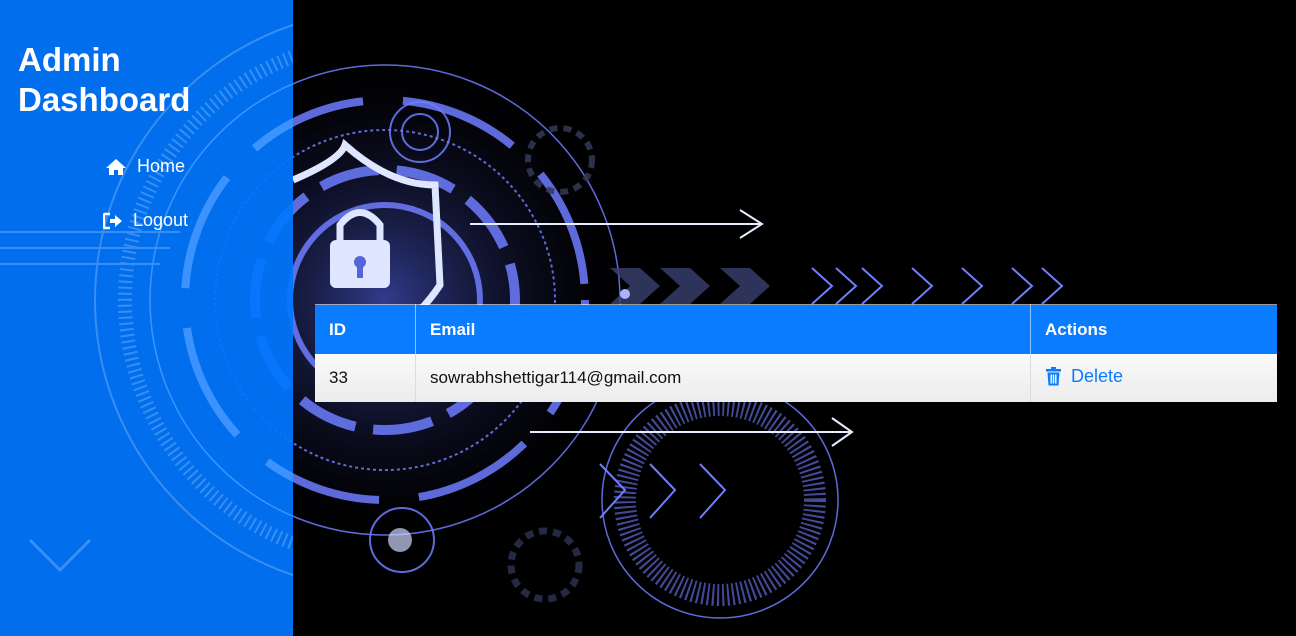  Describe the element at coordinates (723, 329) in the screenshot. I see `column-header-email: Email` at that location.